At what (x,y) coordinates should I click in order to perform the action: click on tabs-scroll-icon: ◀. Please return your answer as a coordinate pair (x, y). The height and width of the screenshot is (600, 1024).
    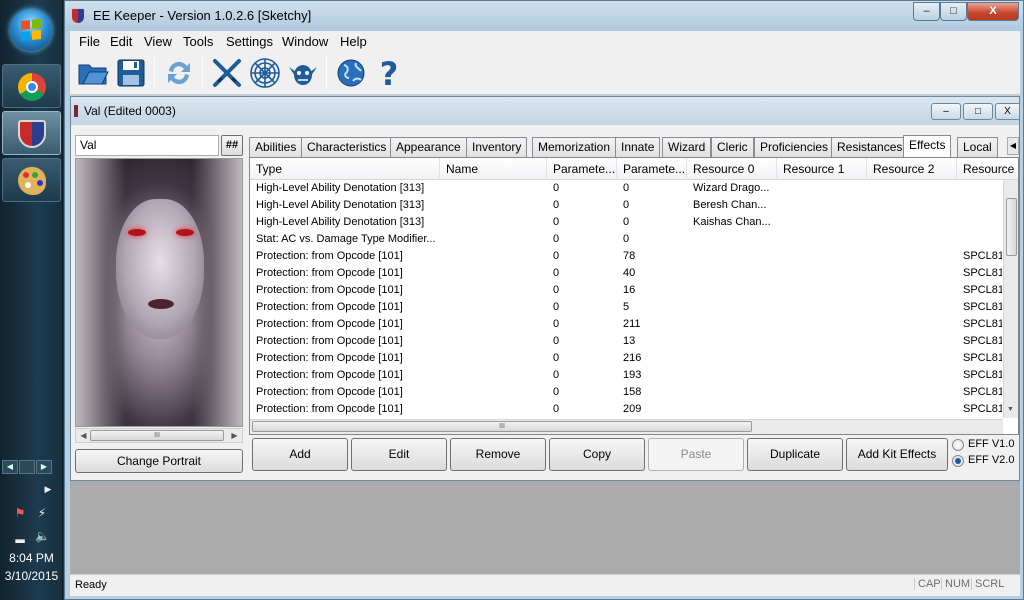
    Looking at the image, I should click on (1013, 146).